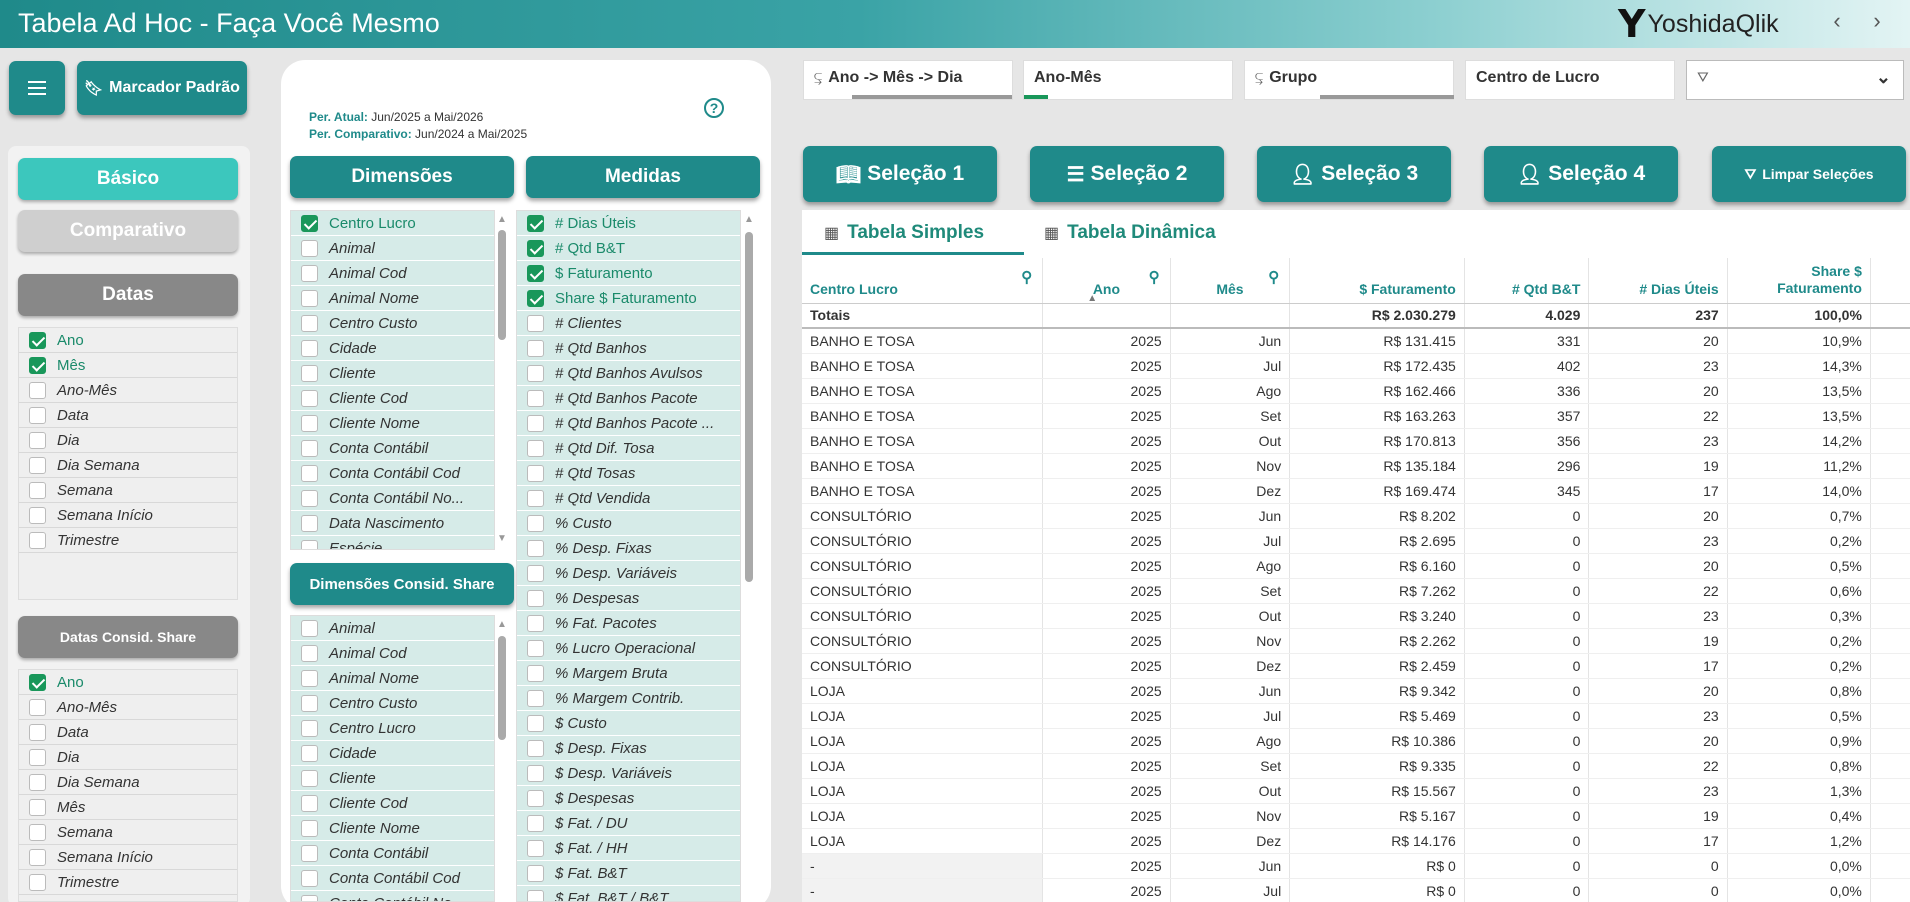 This screenshot has width=1910, height=902. Describe the element at coordinates (749, 407) in the screenshot. I see `medidas-scrollbar` at that location.